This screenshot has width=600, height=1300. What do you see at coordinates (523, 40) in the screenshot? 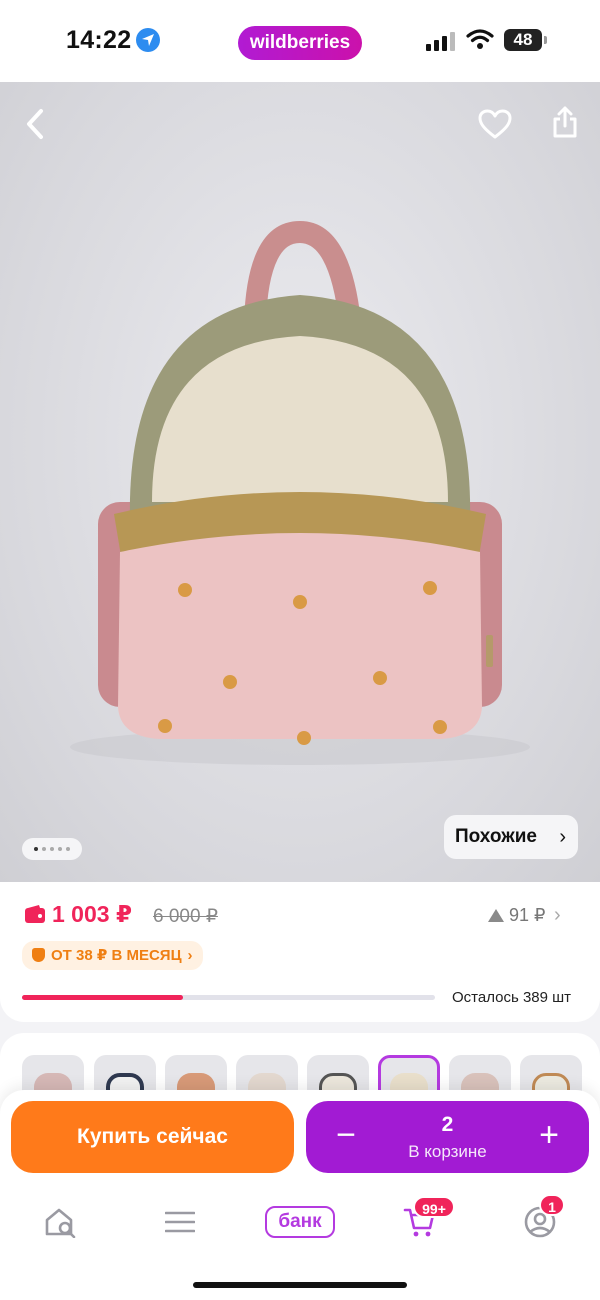
I see `battery-icon: 48` at bounding box center [523, 40].